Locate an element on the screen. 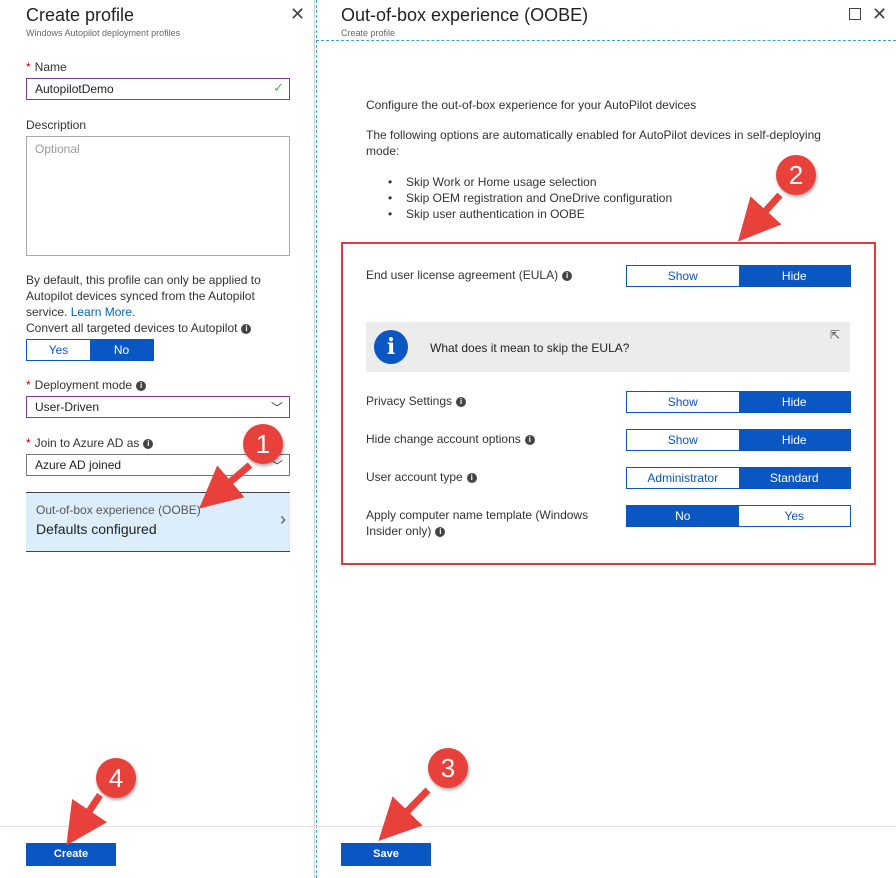 Image resolution: width=896 pixels, height=878 pixels. join-label: * Join to Azure AD as i is located at coordinates (90, 443).